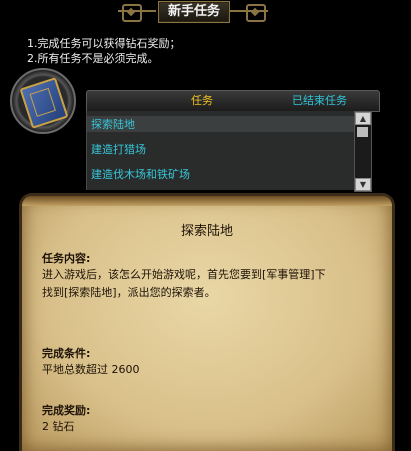  What do you see at coordinates (93, 58) in the screenshot?
I see `rule-2: 2.所有任务不是必须完成。` at bounding box center [93, 58].